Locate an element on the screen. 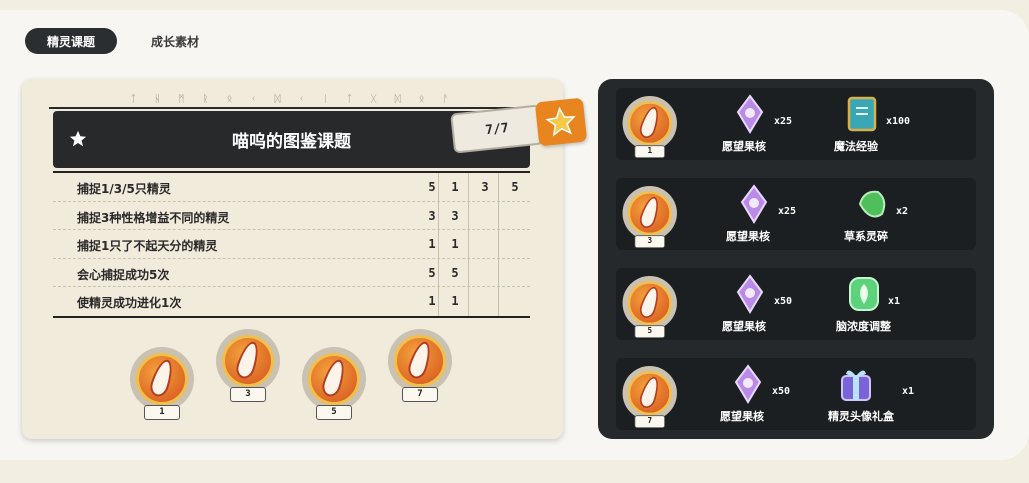  reward-item: x1 精灵头像礼盒 is located at coordinates (878, 394).